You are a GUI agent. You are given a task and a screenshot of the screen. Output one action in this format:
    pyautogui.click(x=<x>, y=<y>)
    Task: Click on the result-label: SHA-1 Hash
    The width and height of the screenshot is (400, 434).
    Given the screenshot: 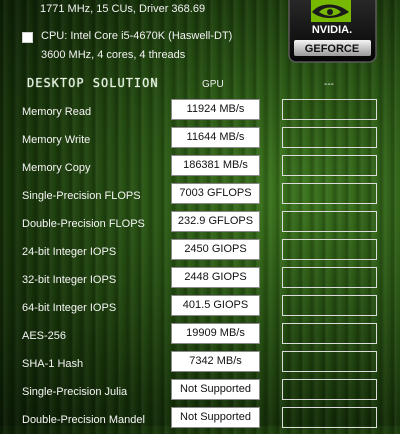 What is the action you would take?
    pyautogui.click(x=53, y=364)
    